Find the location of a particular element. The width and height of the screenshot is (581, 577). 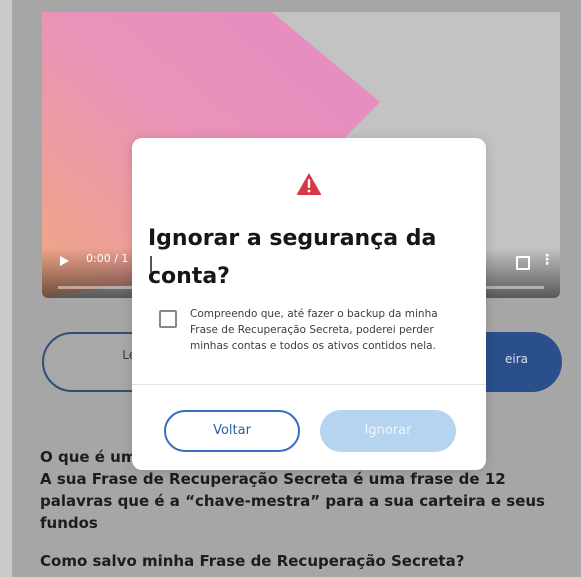

secure-wallet-label: eira is located at coordinates (516, 359).